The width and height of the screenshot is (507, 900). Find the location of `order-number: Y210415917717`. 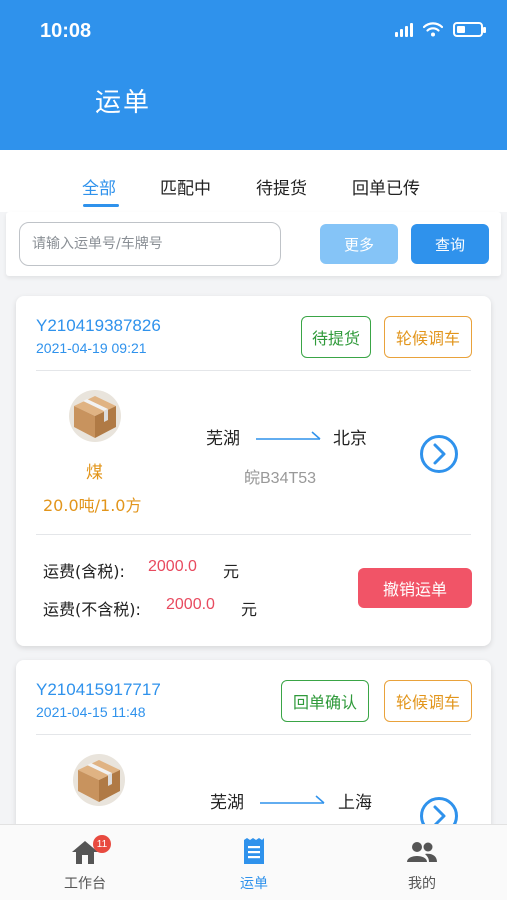

order-number: Y210415917717 is located at coordinates (98, 689).